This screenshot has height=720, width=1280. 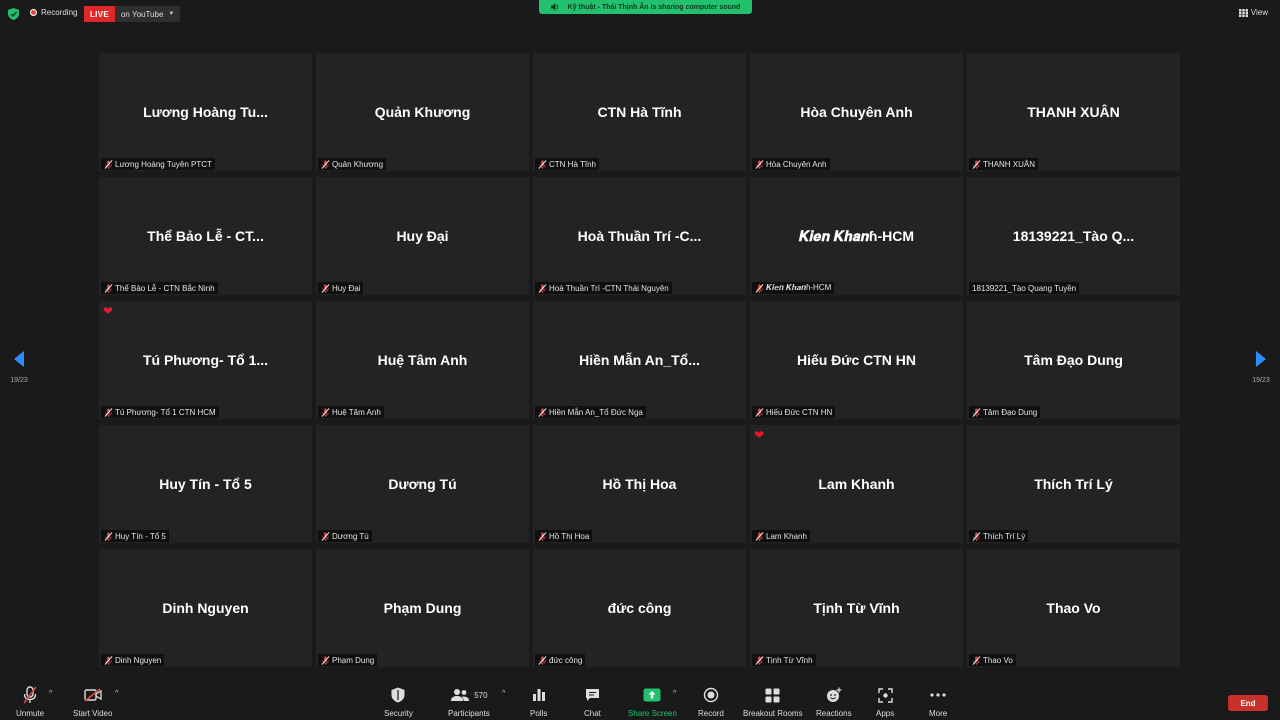 What do you see at coordinates (422, 112) in the screenshot?
I see `participant-tile: Quản Khương Quản Khương` at bounding box center [422, 112].